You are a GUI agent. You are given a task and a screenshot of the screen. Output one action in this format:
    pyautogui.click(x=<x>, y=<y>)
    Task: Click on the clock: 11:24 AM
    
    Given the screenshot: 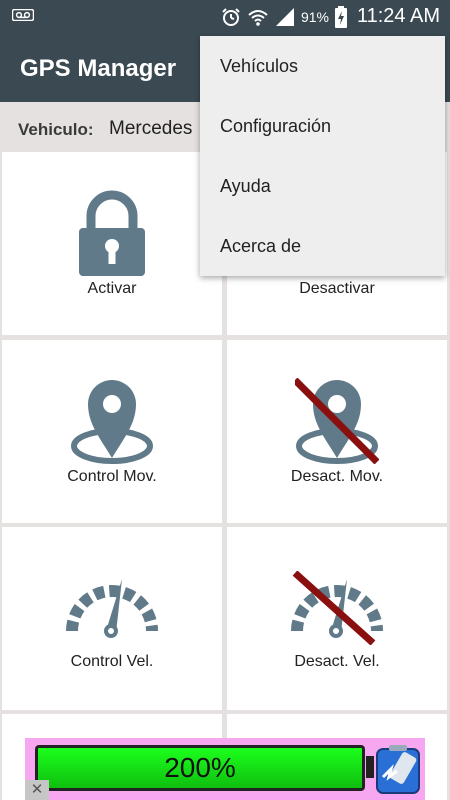 What is the action you would take?
    pyautogui.click(x=398, y=16)
    